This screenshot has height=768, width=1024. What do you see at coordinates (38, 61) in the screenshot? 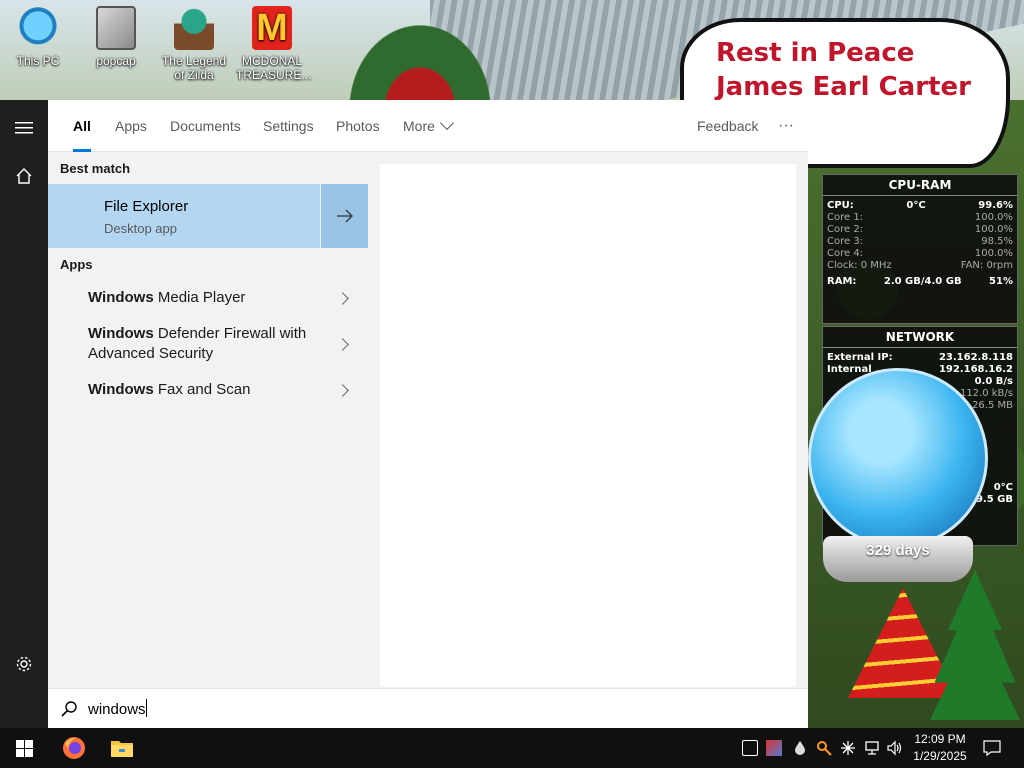
I see `desktop-icon-label: This PC` at bounding box center [38, 61].